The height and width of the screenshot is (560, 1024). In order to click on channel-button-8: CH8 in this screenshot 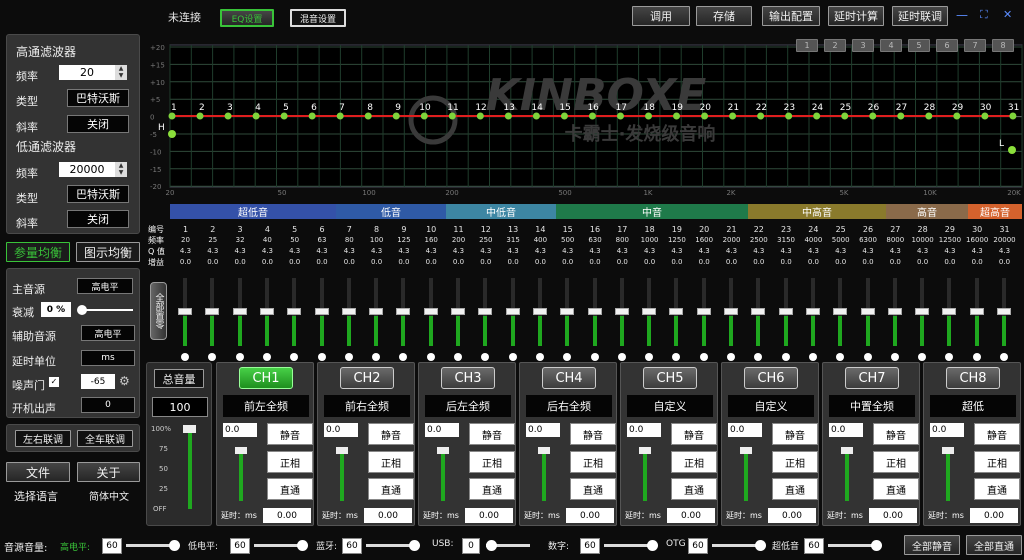, I will do `click(973, 378)`.